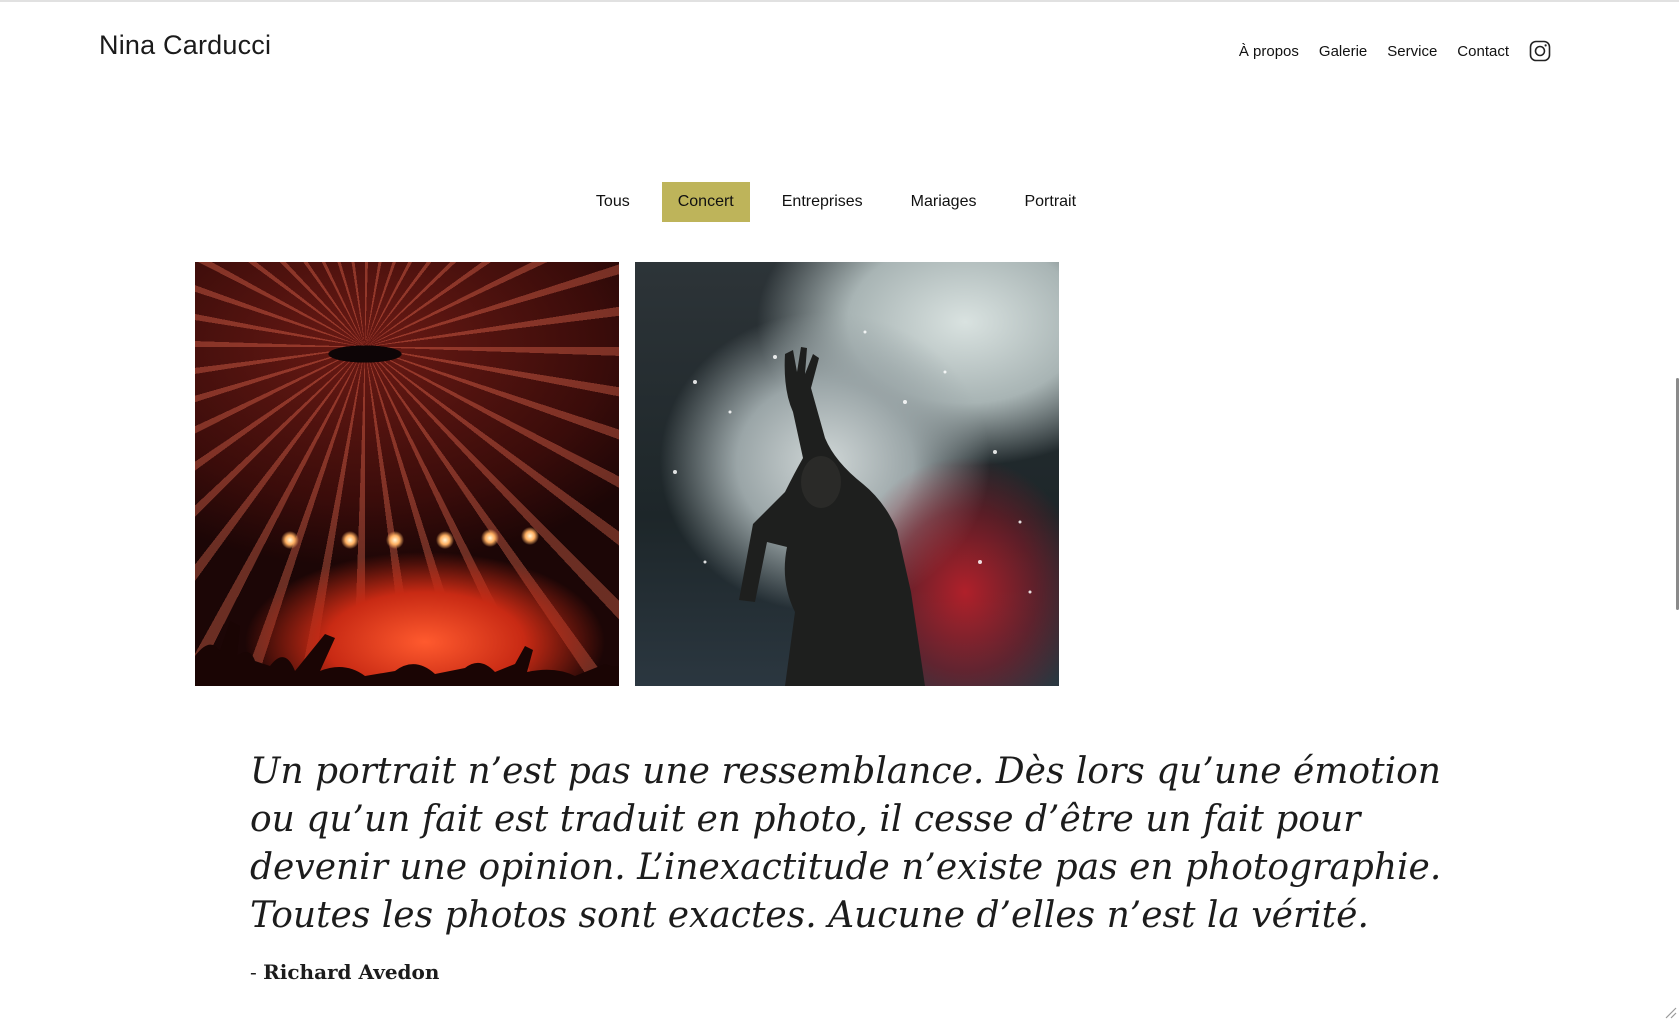 This screenshot has width=1679, height=1021. Describe the element at coordinates (1483, 51) in the screenshot. I see `nav-link-contact: Contact` at that location.